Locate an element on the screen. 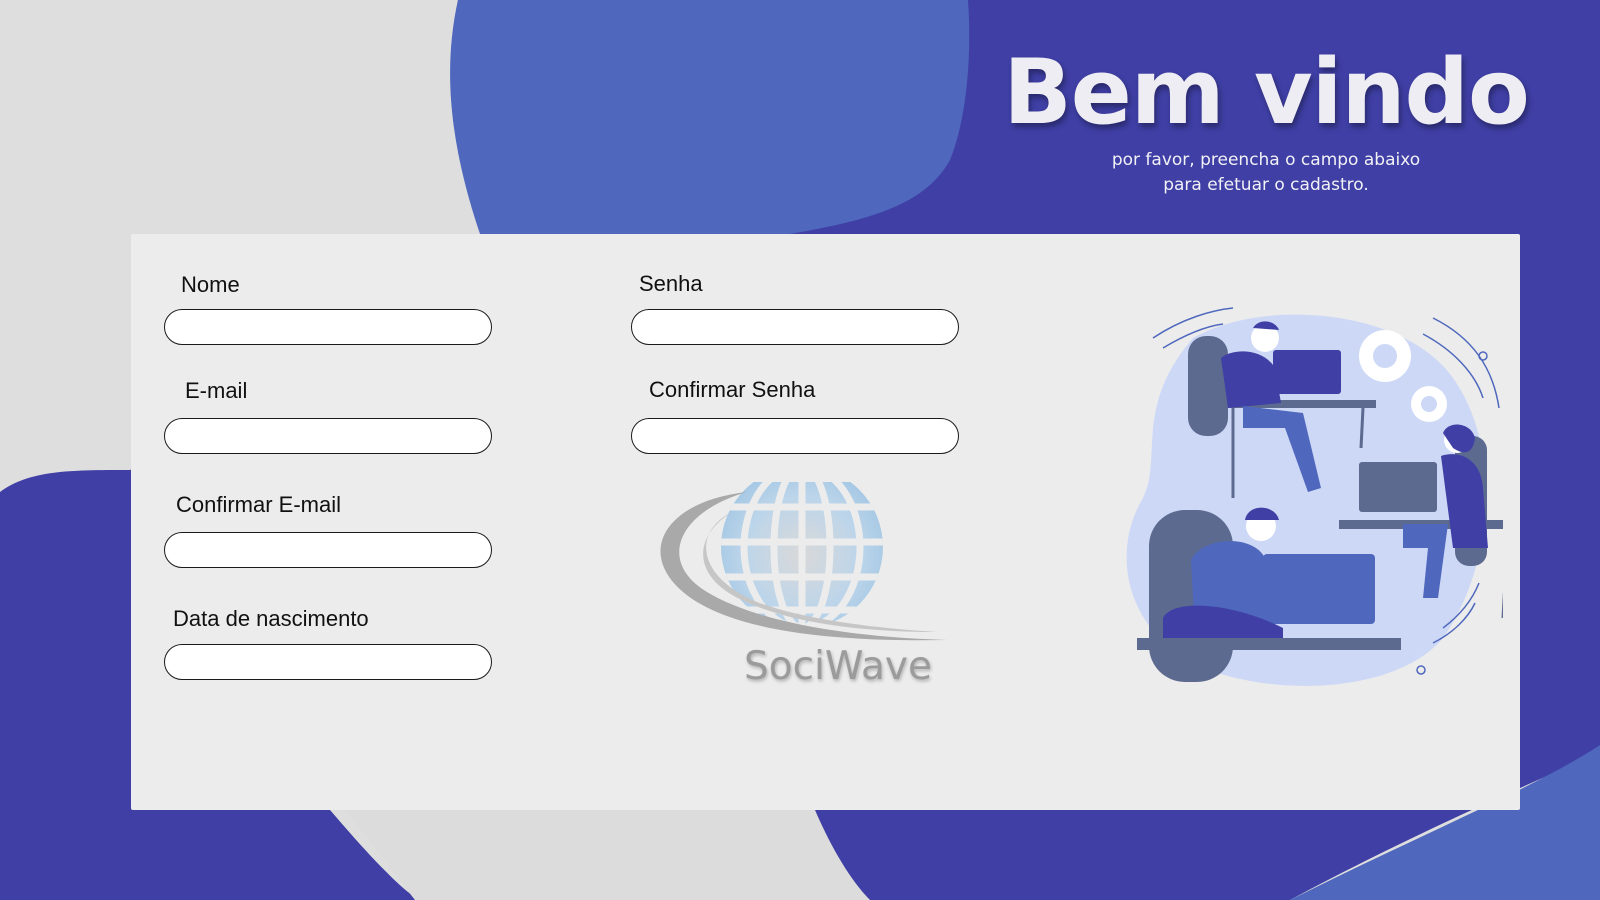 The height and width of the screenshot is (900, 1600). sociwave-logo-text: SociWave is located at coordinates (838, 666).